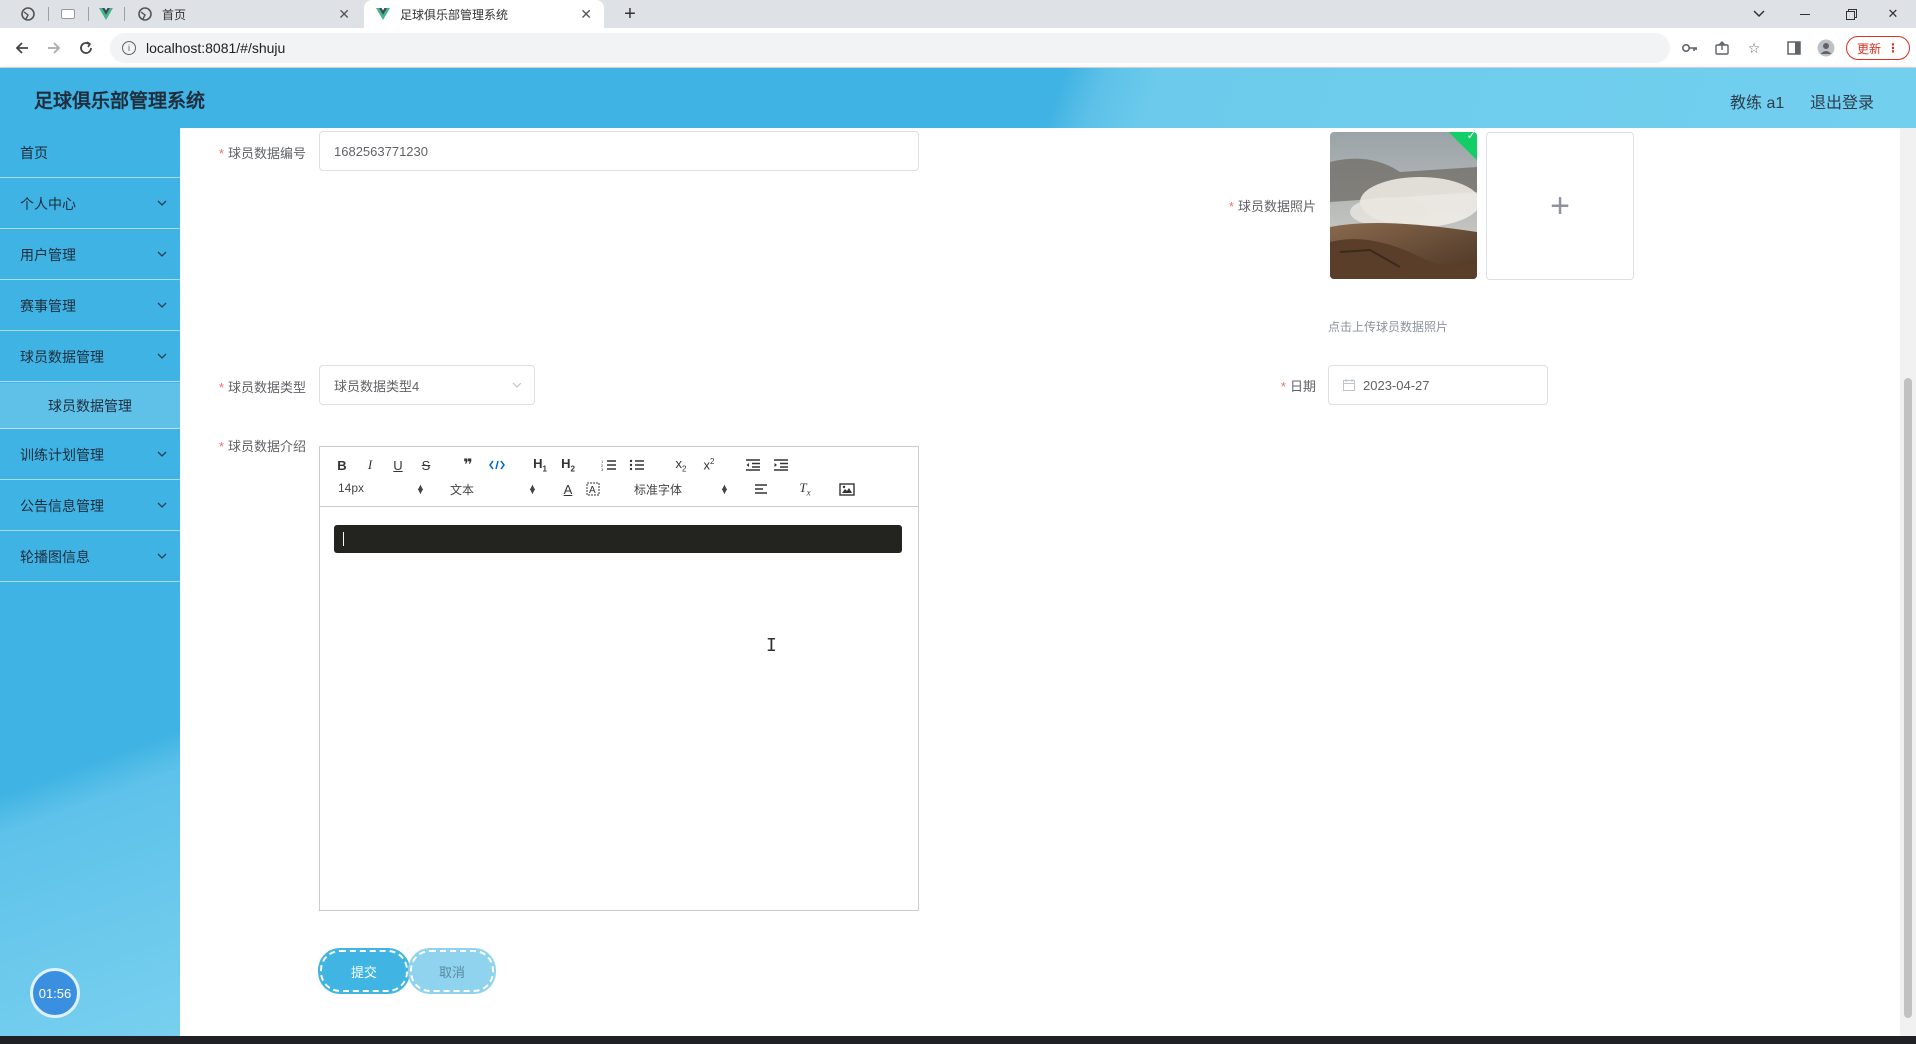 This screenshot has width=1916, height=1044. Describe the element at coordinates (427, 385) in the screenshot. I see `player-data-type-select: 球员数据类型4` at that location.